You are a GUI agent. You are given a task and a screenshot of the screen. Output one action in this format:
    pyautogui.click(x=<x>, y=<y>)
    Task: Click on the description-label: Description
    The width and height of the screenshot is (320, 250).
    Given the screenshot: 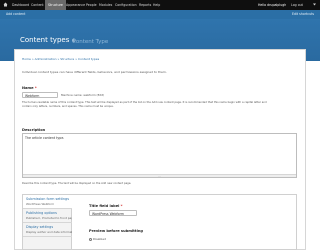 What is the action you would take?
    pyautogui.click(x=34, y=130)
    